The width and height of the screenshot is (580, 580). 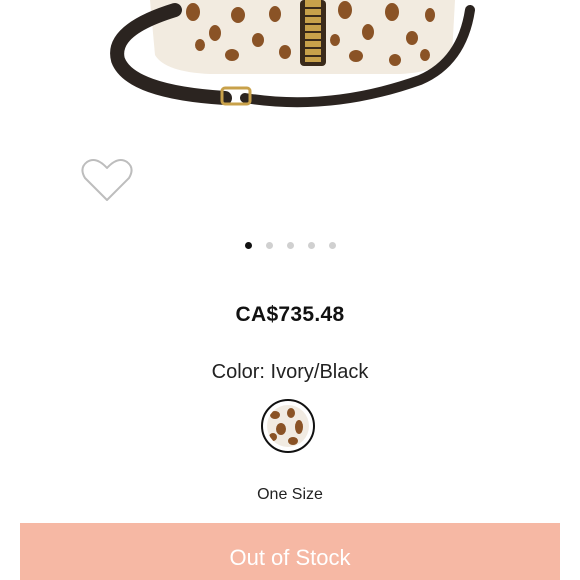 I want to click on color-label: Color:, so click(x=241, y=372).